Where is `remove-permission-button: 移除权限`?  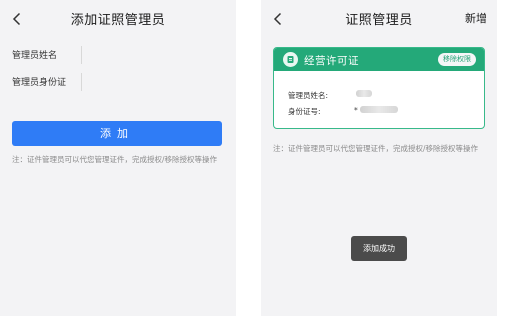
remove-permission-button: 移除权限 is located at coordinates (457, 59).